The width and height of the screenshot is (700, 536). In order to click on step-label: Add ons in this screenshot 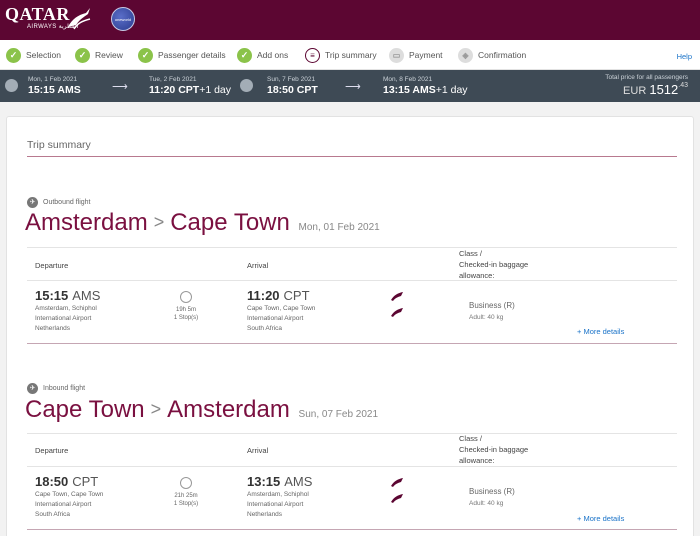, I will do `click(273, 55)`.